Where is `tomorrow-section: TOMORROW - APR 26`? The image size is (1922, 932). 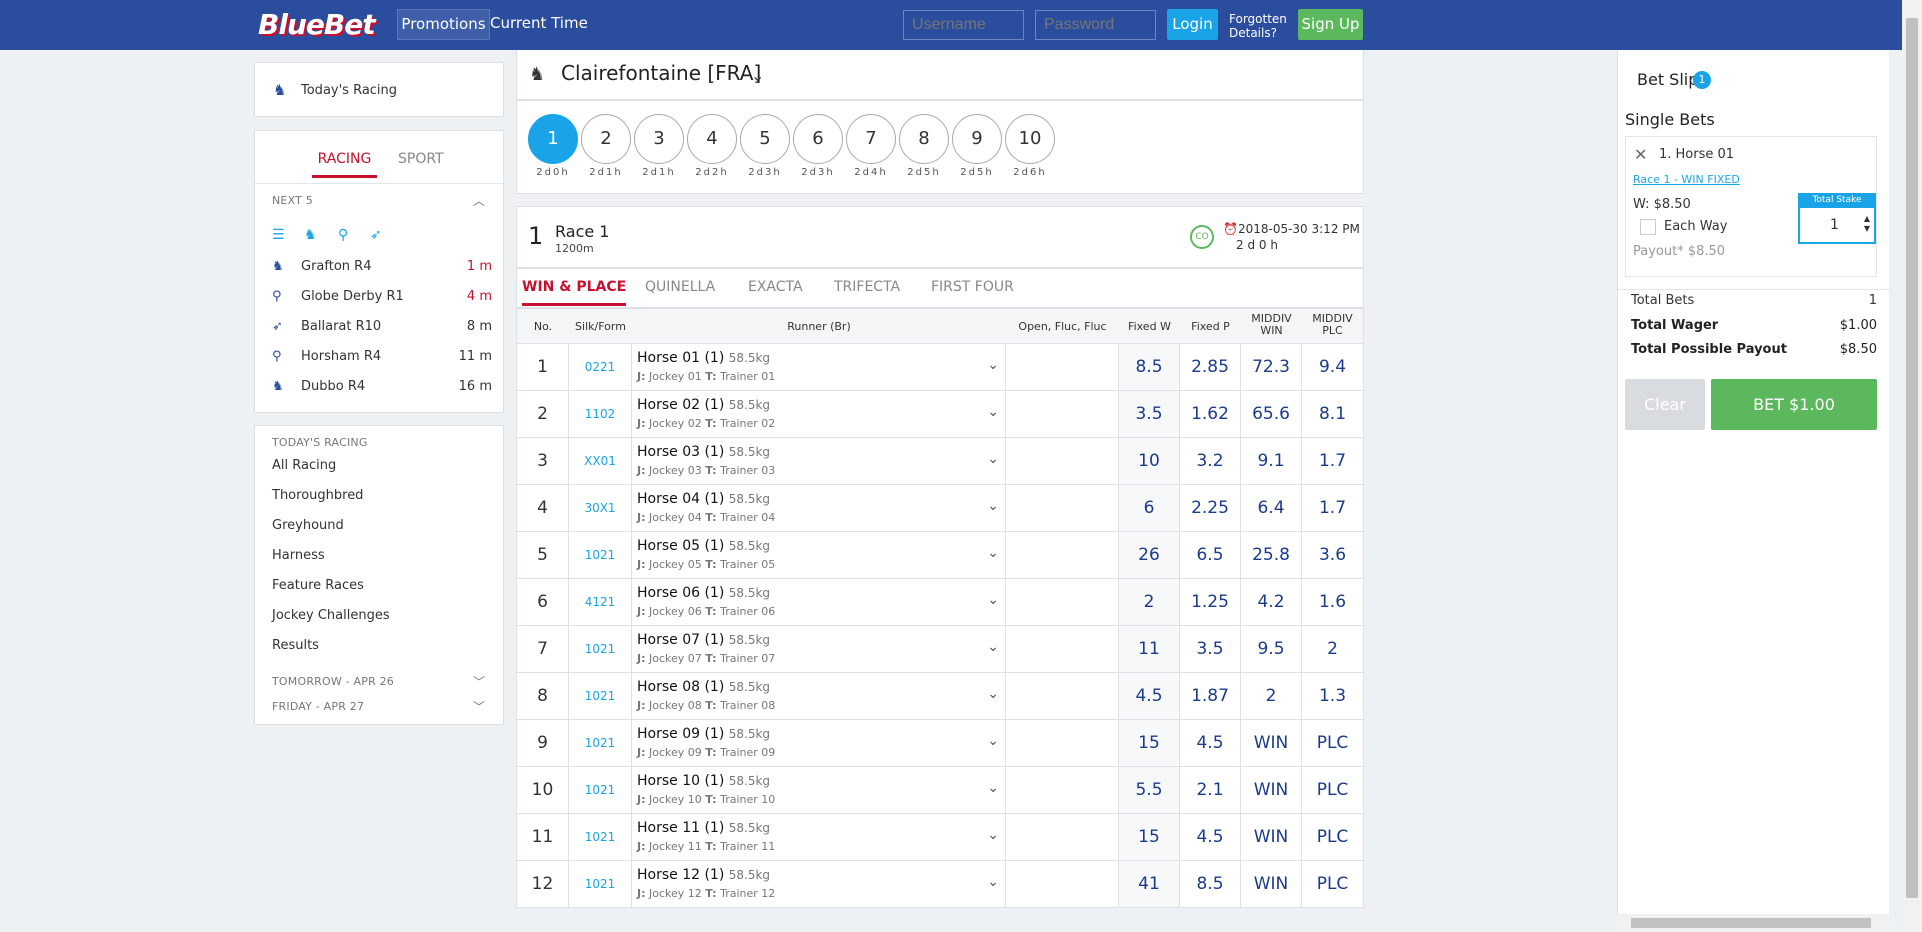
tomorrow-section: TOMORROW - APR 26 is located at coordinates (333, 681).